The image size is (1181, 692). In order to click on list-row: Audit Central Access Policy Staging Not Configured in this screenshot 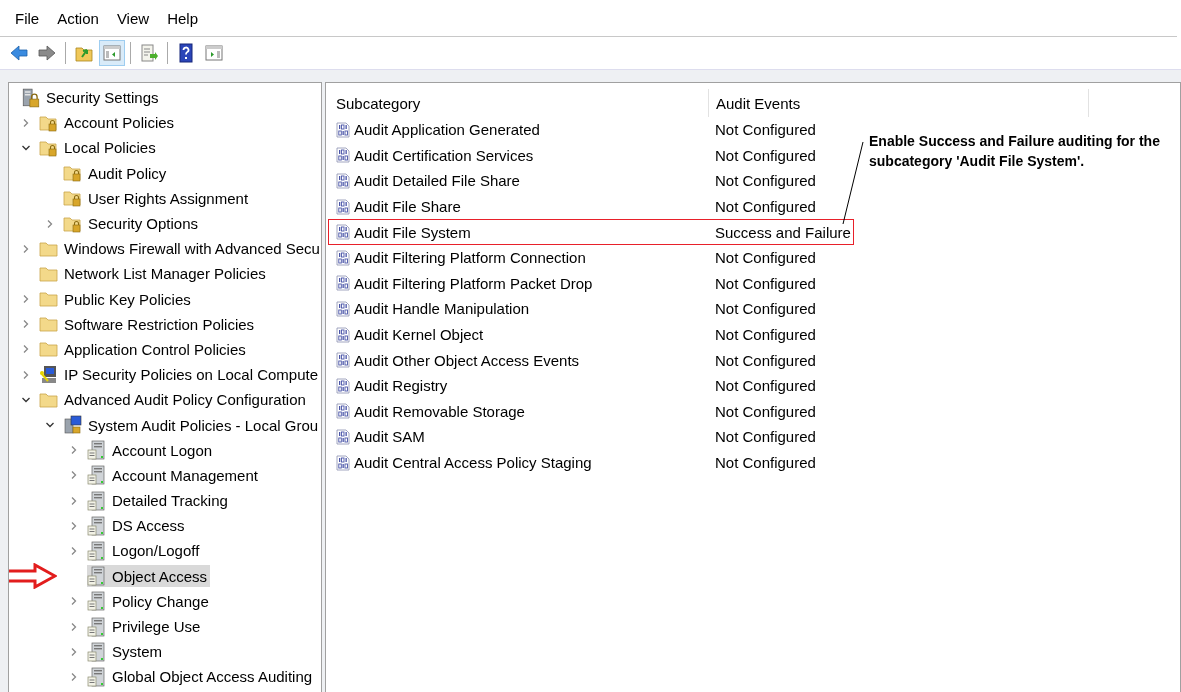, I will do `click(591, 462)`.